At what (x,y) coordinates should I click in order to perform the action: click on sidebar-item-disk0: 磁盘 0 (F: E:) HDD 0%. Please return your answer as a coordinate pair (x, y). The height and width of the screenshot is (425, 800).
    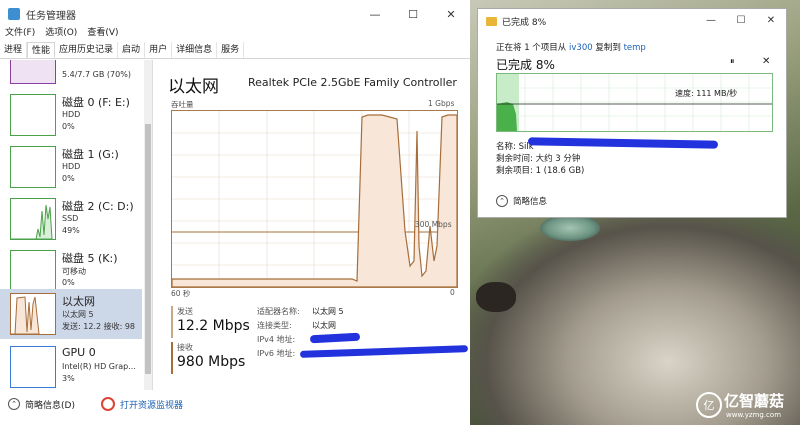
    Looking at the image, I should click on (71, 114).